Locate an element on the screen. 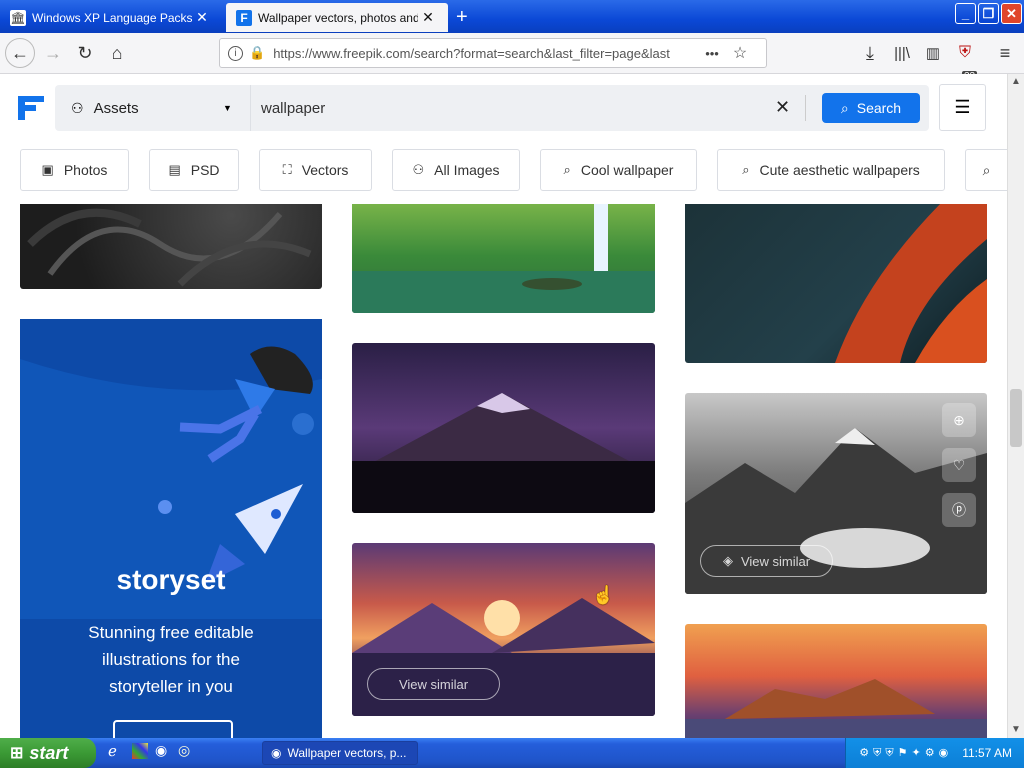 This screenshot has height=768, width=1024. psd-file-icon: ▤ is located at coordinates (174, 169).